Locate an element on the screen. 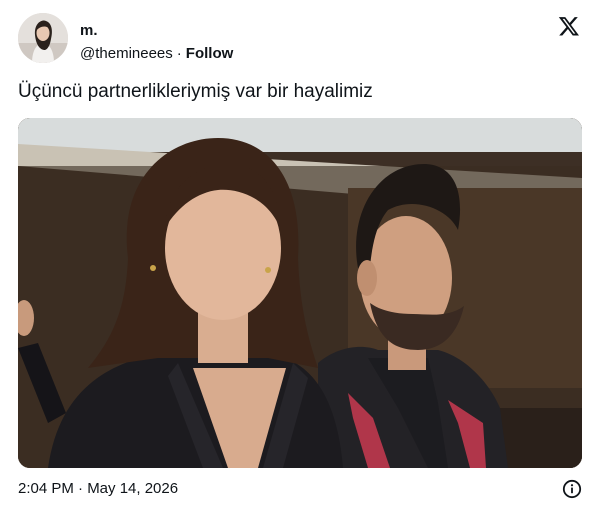 The width and height of the screenshot is (600, 519). x-logo-icon is located at coordinates (569, 26).